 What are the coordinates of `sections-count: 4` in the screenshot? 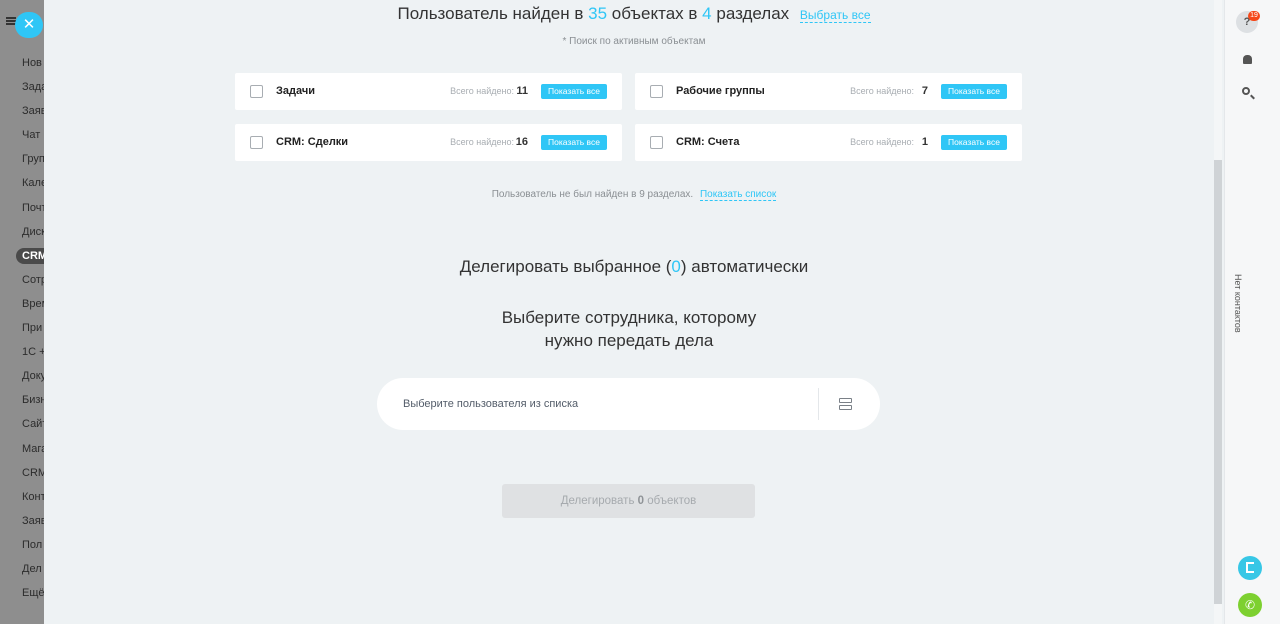 It's located at (707, 13).